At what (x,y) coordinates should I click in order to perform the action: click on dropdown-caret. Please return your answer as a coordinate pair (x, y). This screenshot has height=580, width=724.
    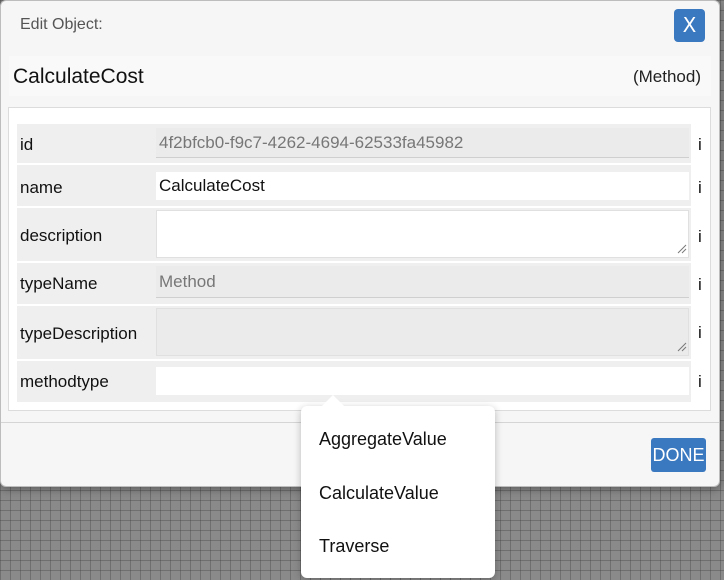
    Looking at the image, I should click on (333, 401).